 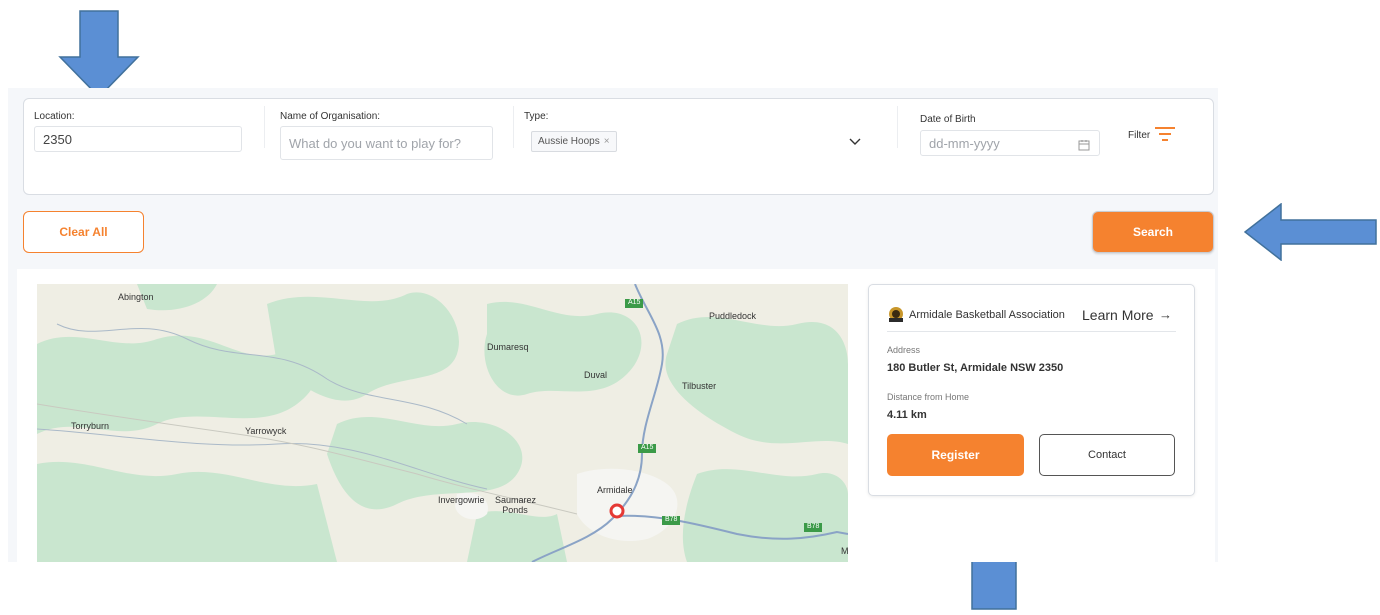 I want to click on calendar-icon, so click(x=1084, y=145).